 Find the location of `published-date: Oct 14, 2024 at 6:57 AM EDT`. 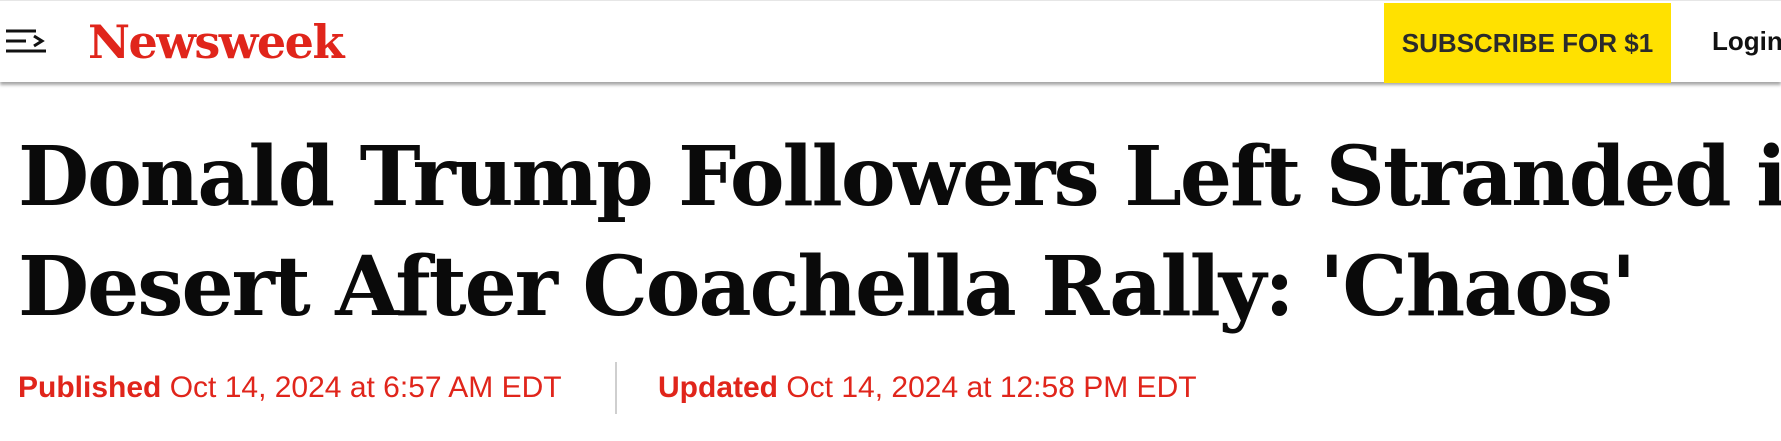

published-date: Oct 14, 2024 at 6:57 AM EDT is located at coordinates (365, 387).